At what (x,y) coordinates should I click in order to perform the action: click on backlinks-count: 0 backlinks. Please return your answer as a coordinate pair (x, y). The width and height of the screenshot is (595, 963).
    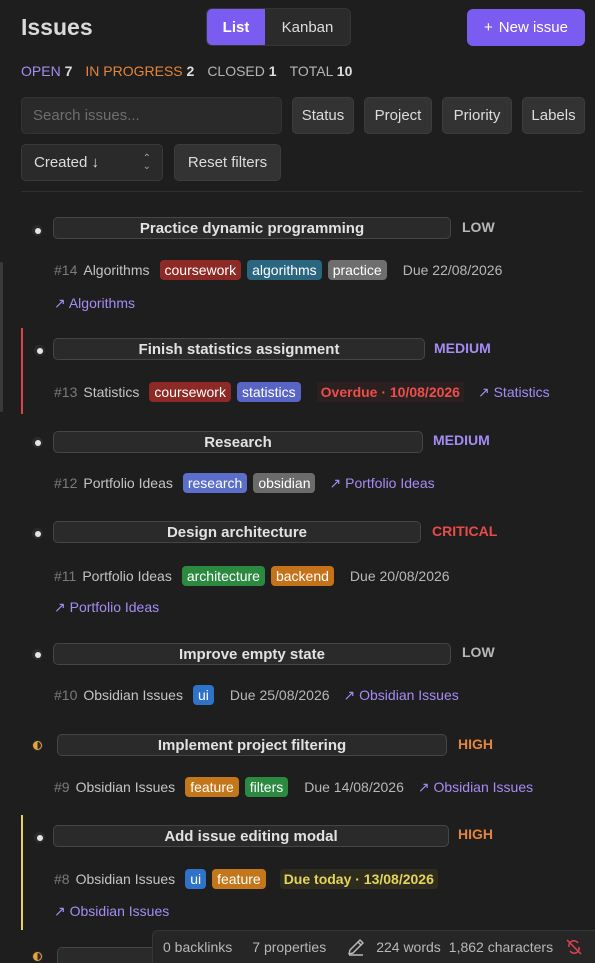
    Looking at the image, I should click on (197, 947).